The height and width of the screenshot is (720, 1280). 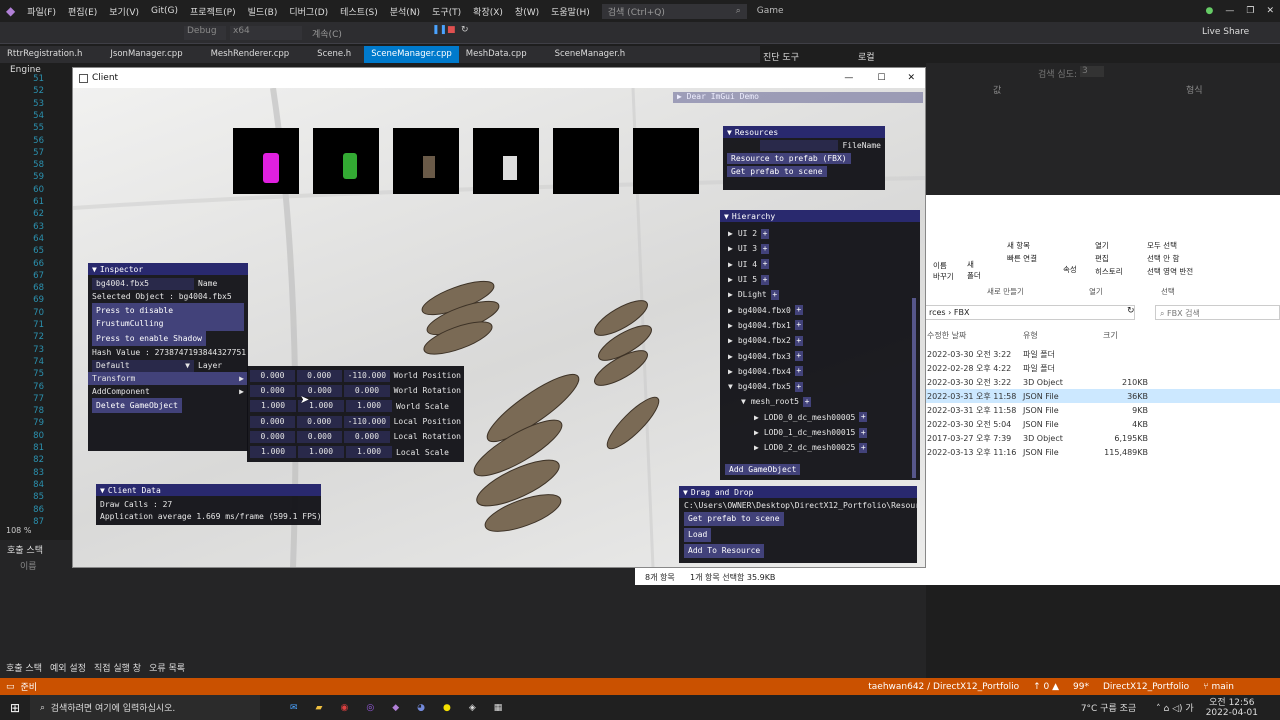 I want to click on restore-icon: ❐, so click(x=1250, y=11).